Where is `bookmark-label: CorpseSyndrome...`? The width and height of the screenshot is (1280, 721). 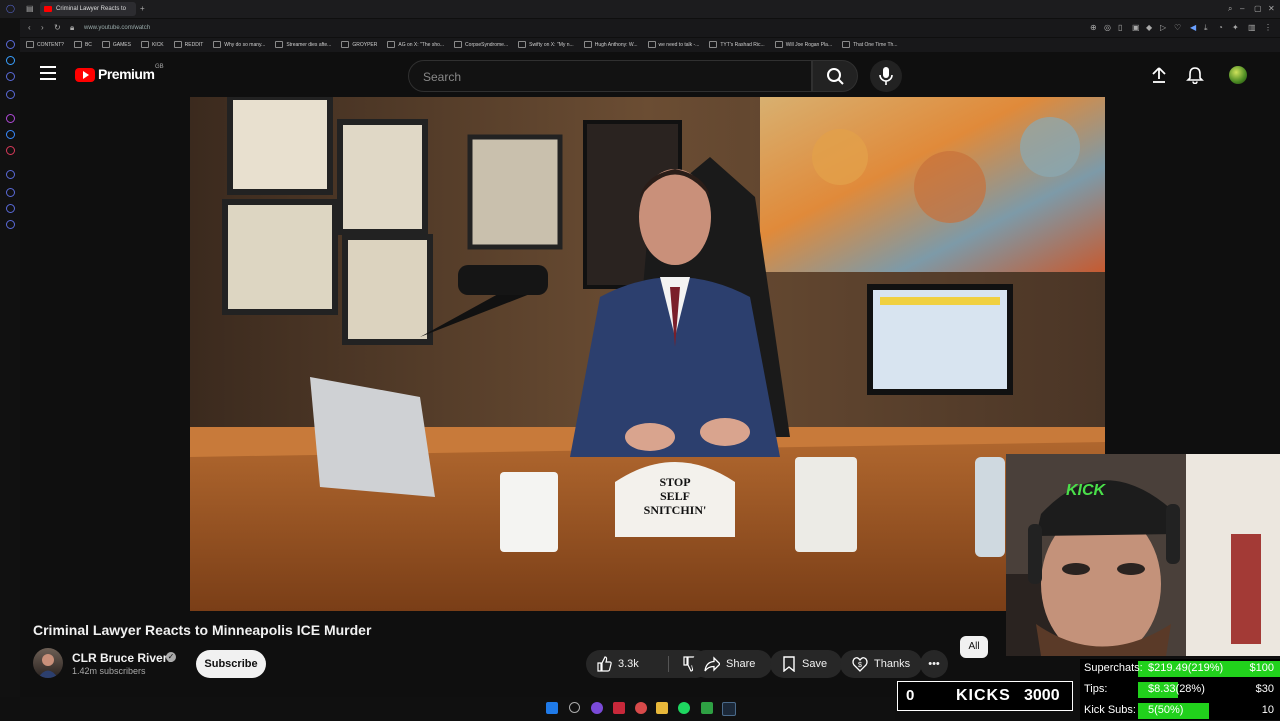
bookmark-label: CorpseSyndrome... is located at coordinates (487, 45).